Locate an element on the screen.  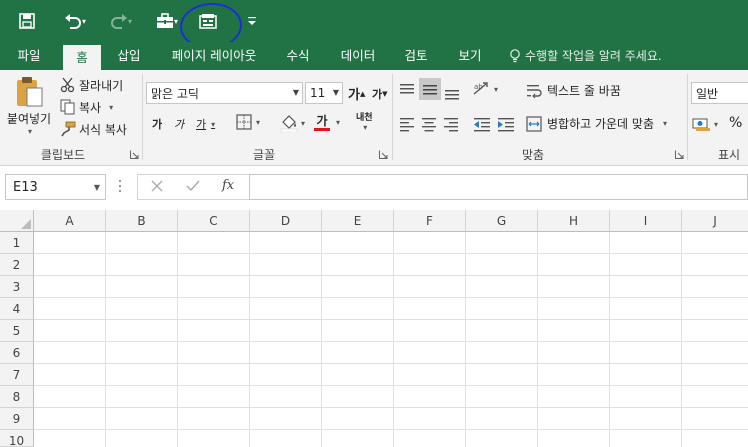
phonetic-dropdown-icon: ▾ is located at coordinates (365, 128).